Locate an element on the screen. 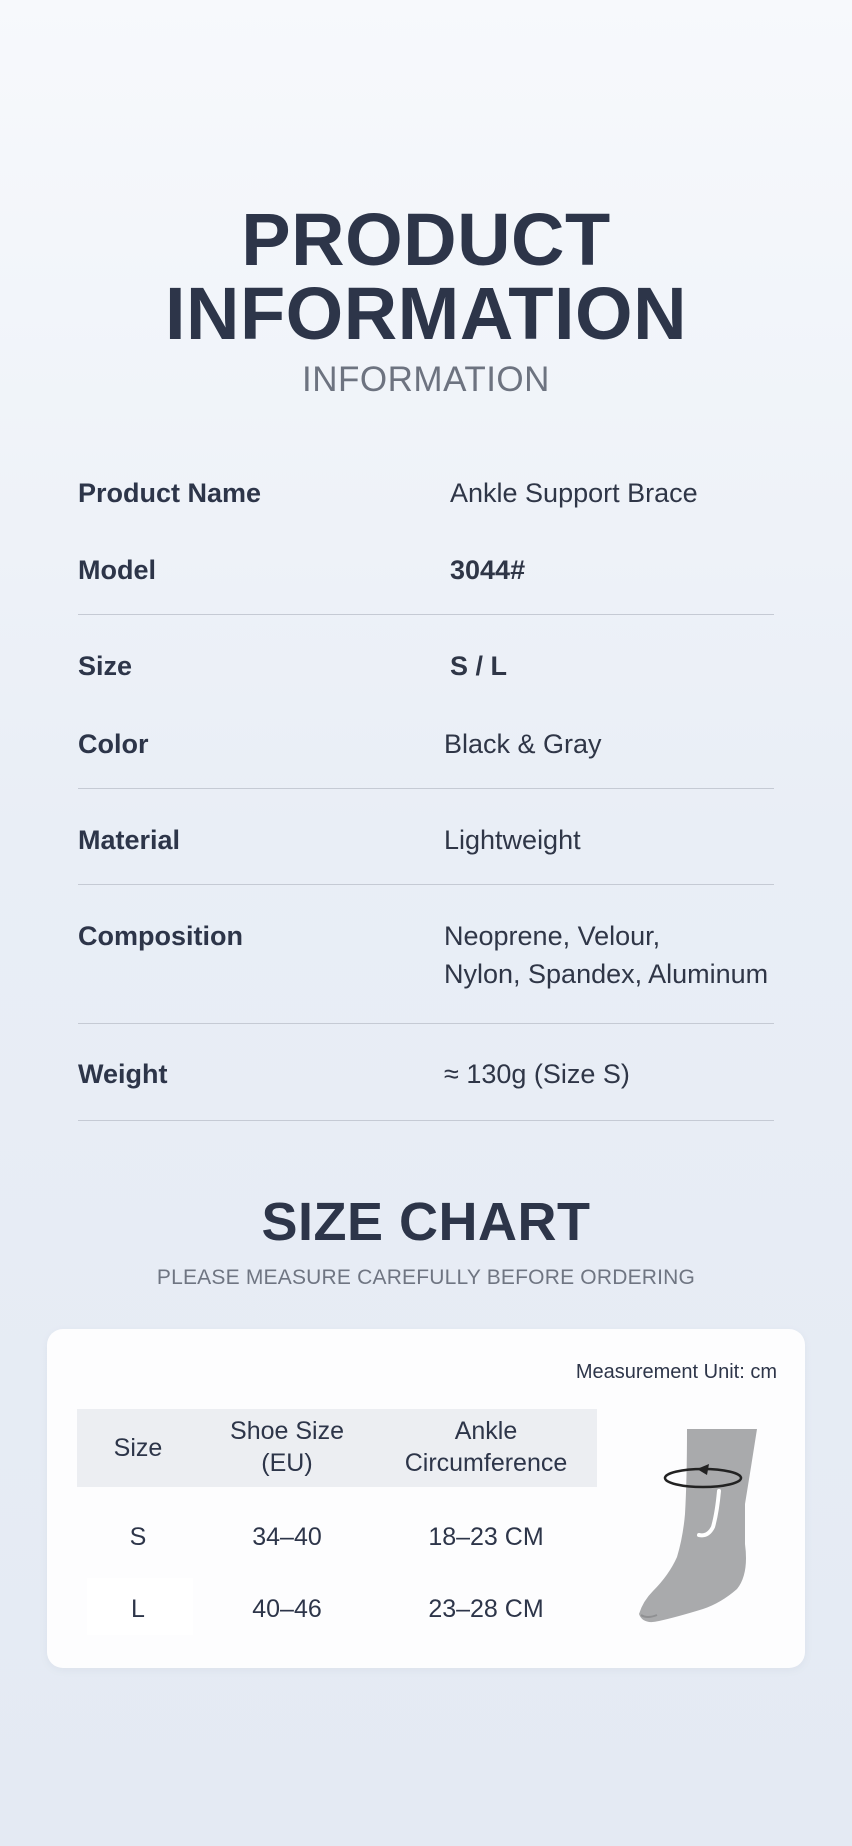  material-label: Material is located at coordinates (129, 840).